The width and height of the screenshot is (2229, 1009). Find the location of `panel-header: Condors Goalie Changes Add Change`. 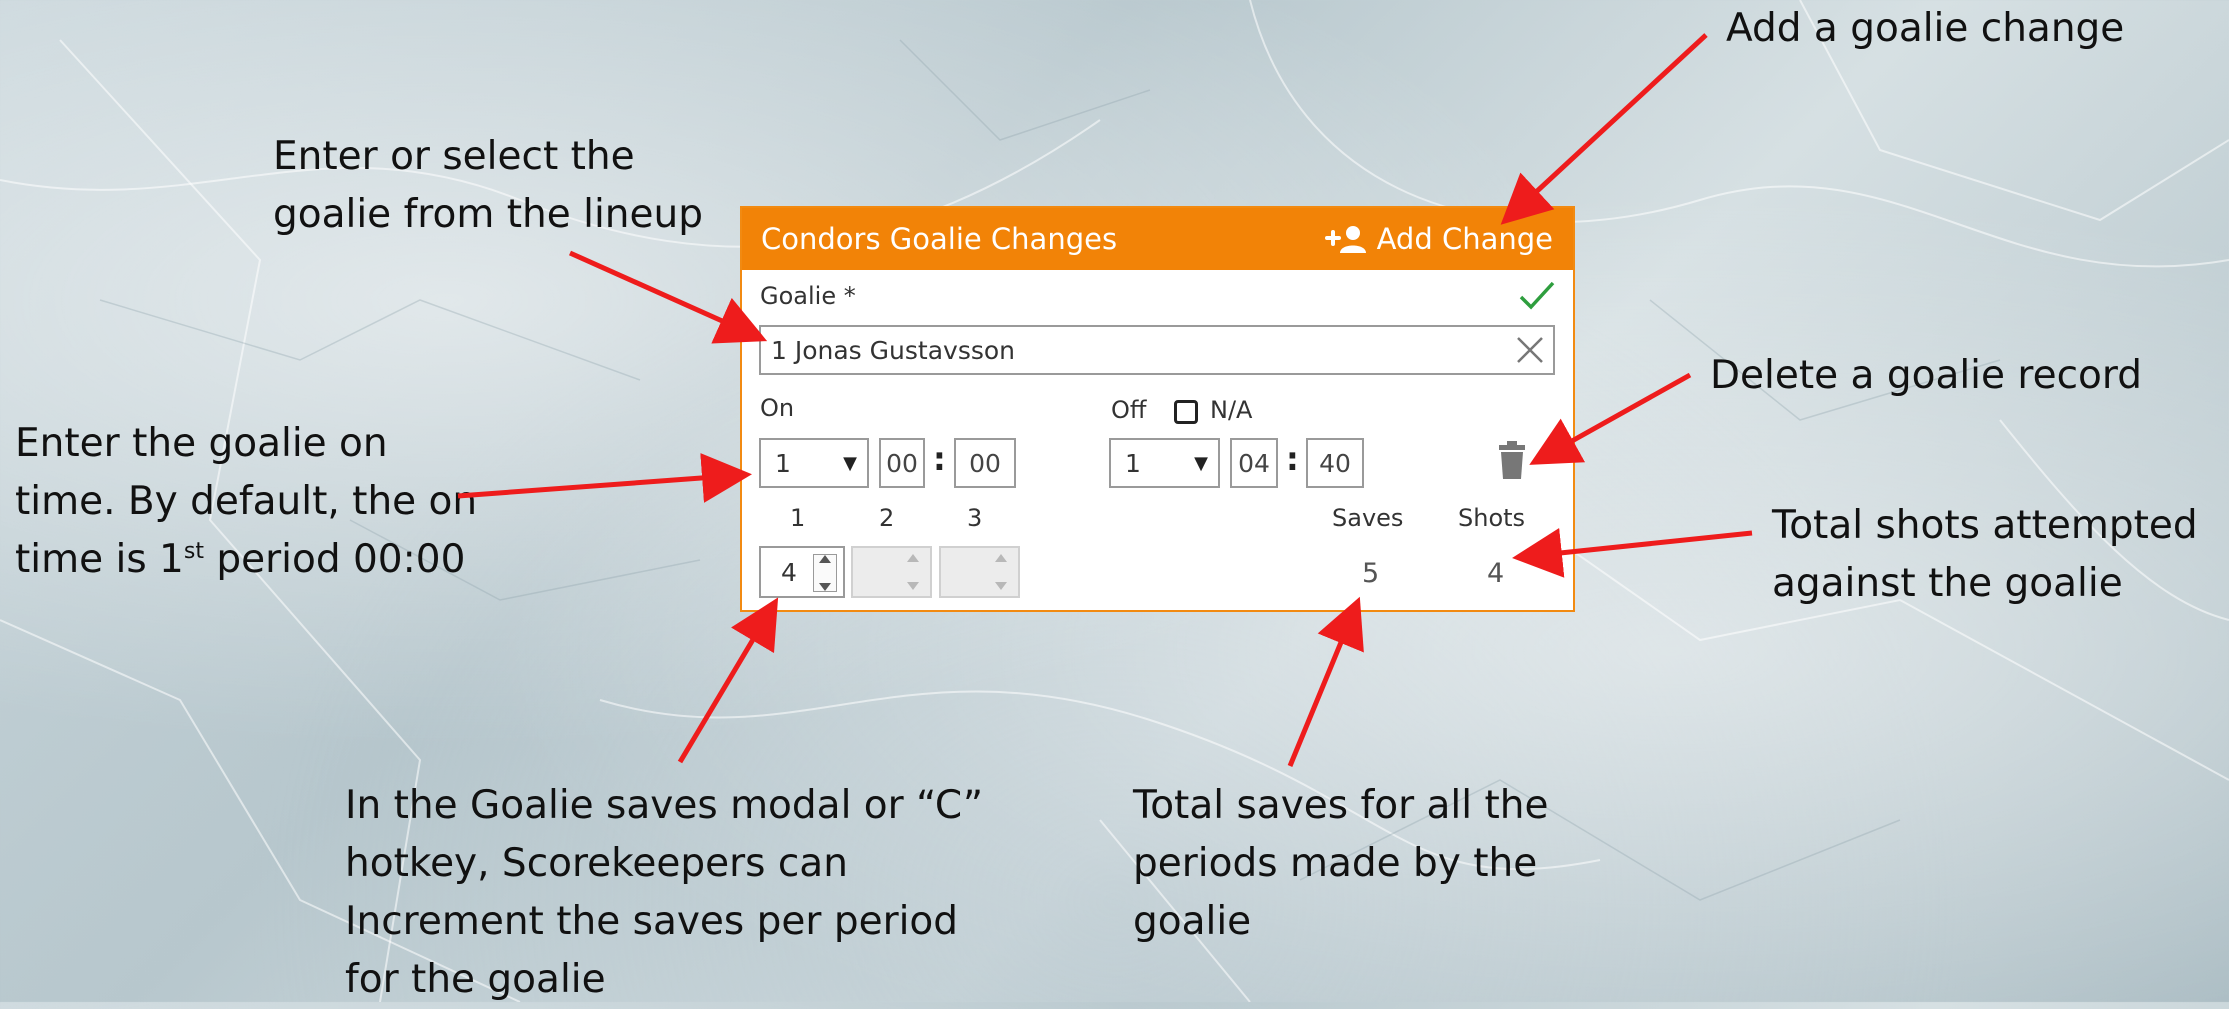

panel-header: Condors Goalie Changes Add Change is located at coordinates (1157, 239).